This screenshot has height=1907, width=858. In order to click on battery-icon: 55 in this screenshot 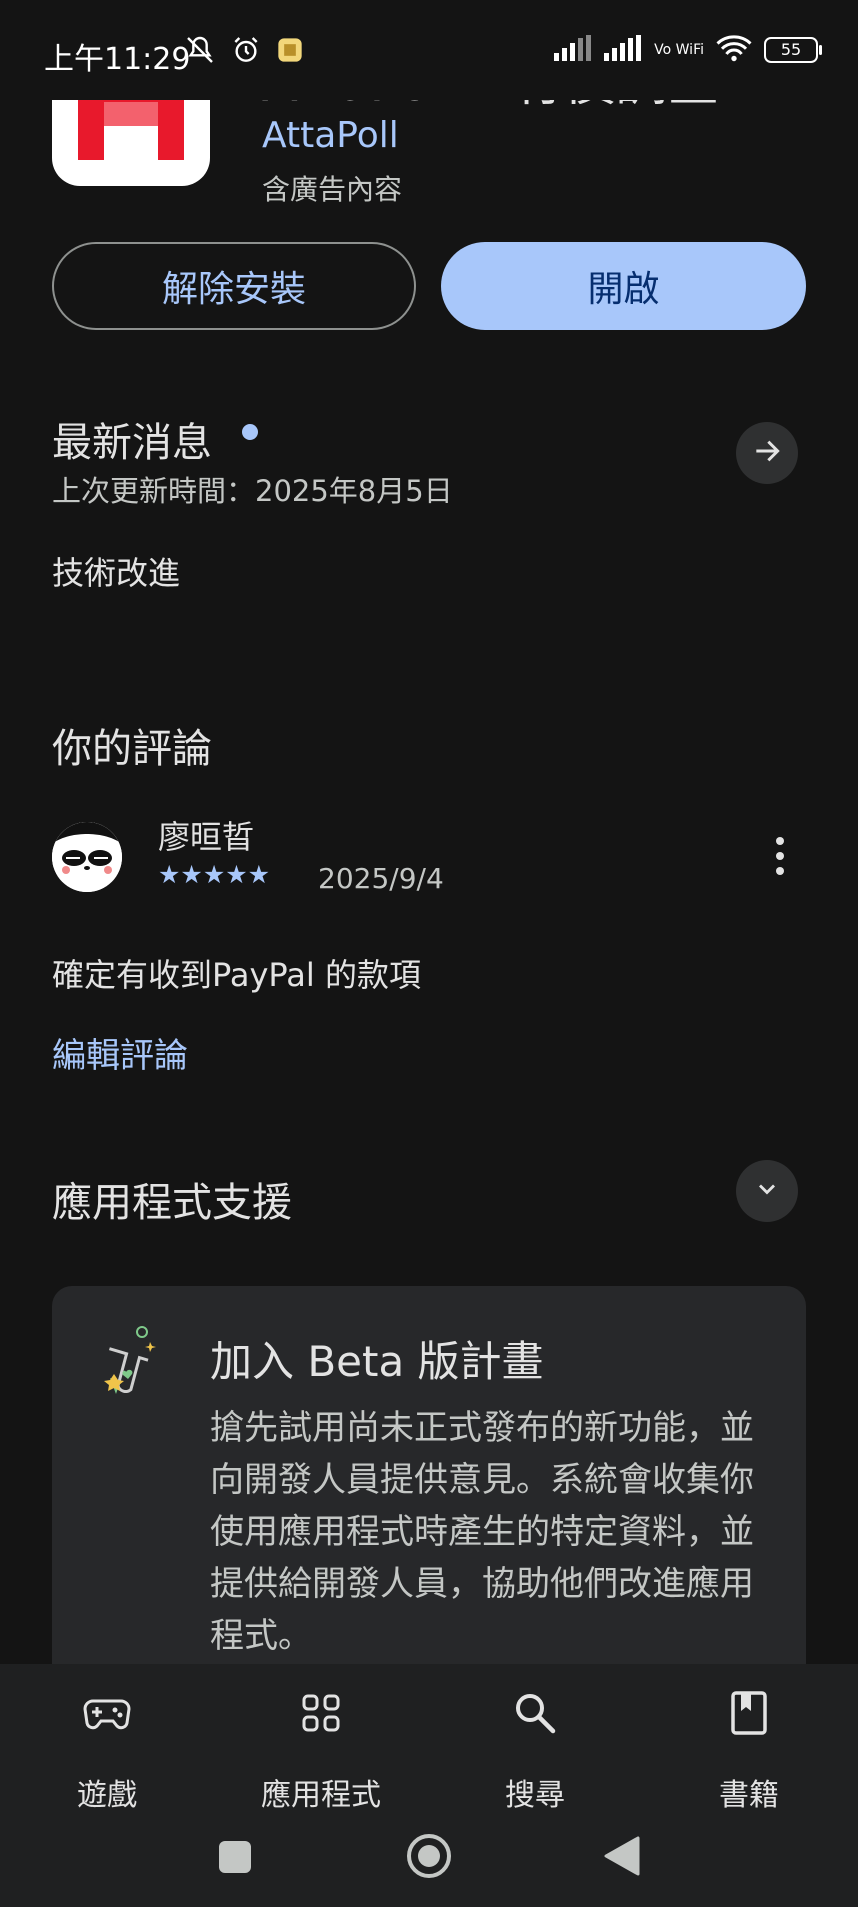, I will do `click(793, 50)`.